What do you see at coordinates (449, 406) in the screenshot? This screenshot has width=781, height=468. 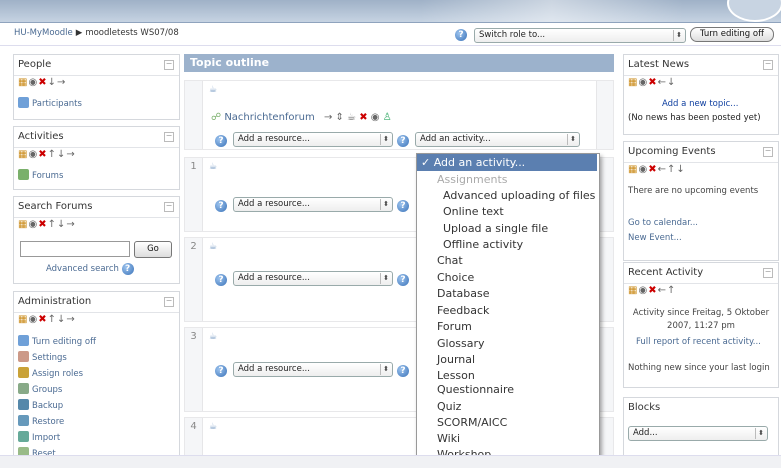 I see `dropdown-option: Quiz` at bounding box center [449, 406].